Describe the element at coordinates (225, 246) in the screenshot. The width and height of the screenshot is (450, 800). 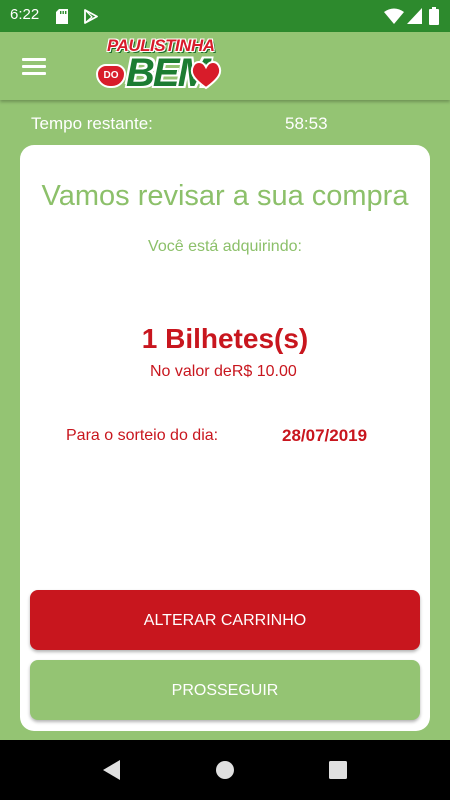
I see `review-subtitle: Você está adquirindo:` at that location.